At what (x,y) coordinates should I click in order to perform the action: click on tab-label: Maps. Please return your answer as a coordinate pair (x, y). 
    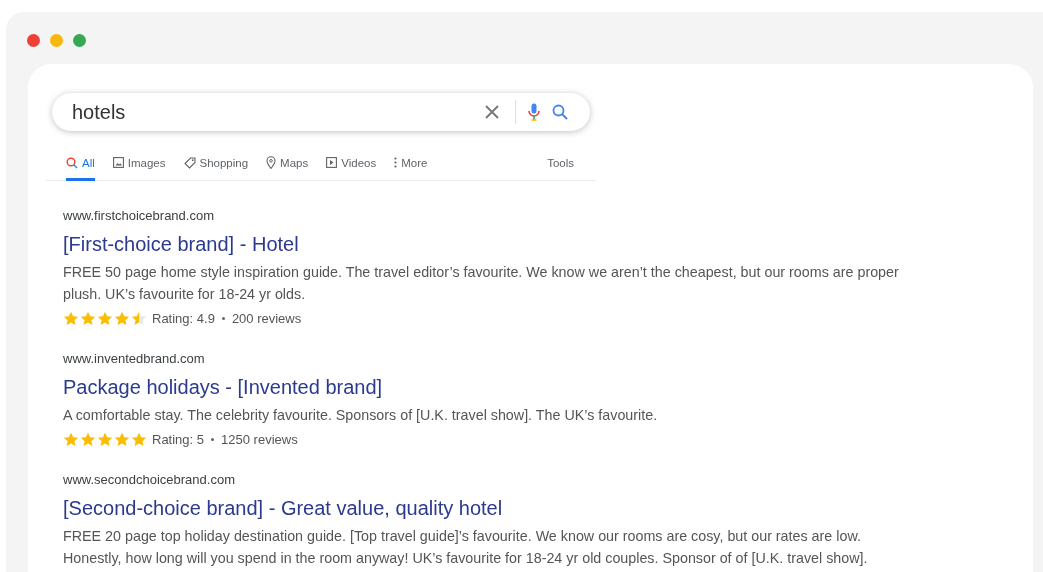
    Looking at the image, I should click on (294, 162).